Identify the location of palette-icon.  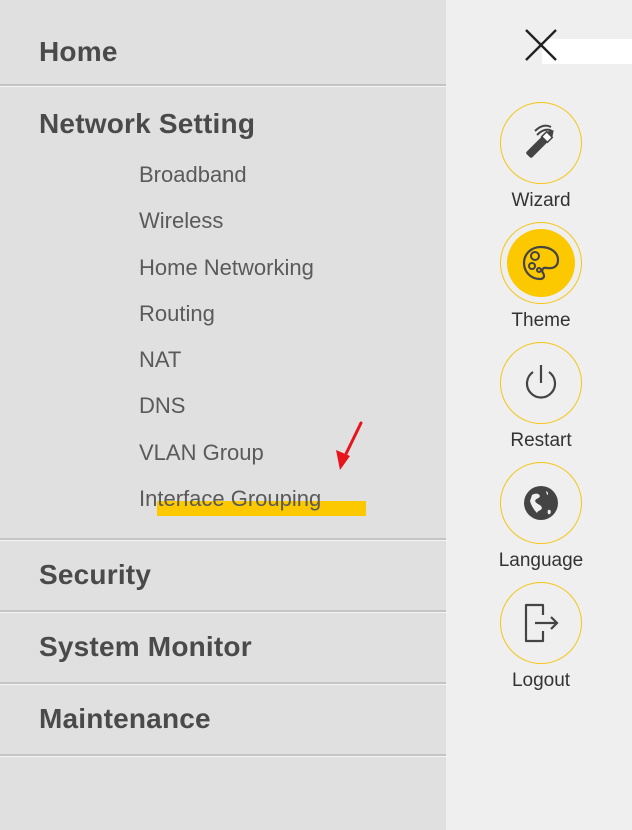
(541, 263).